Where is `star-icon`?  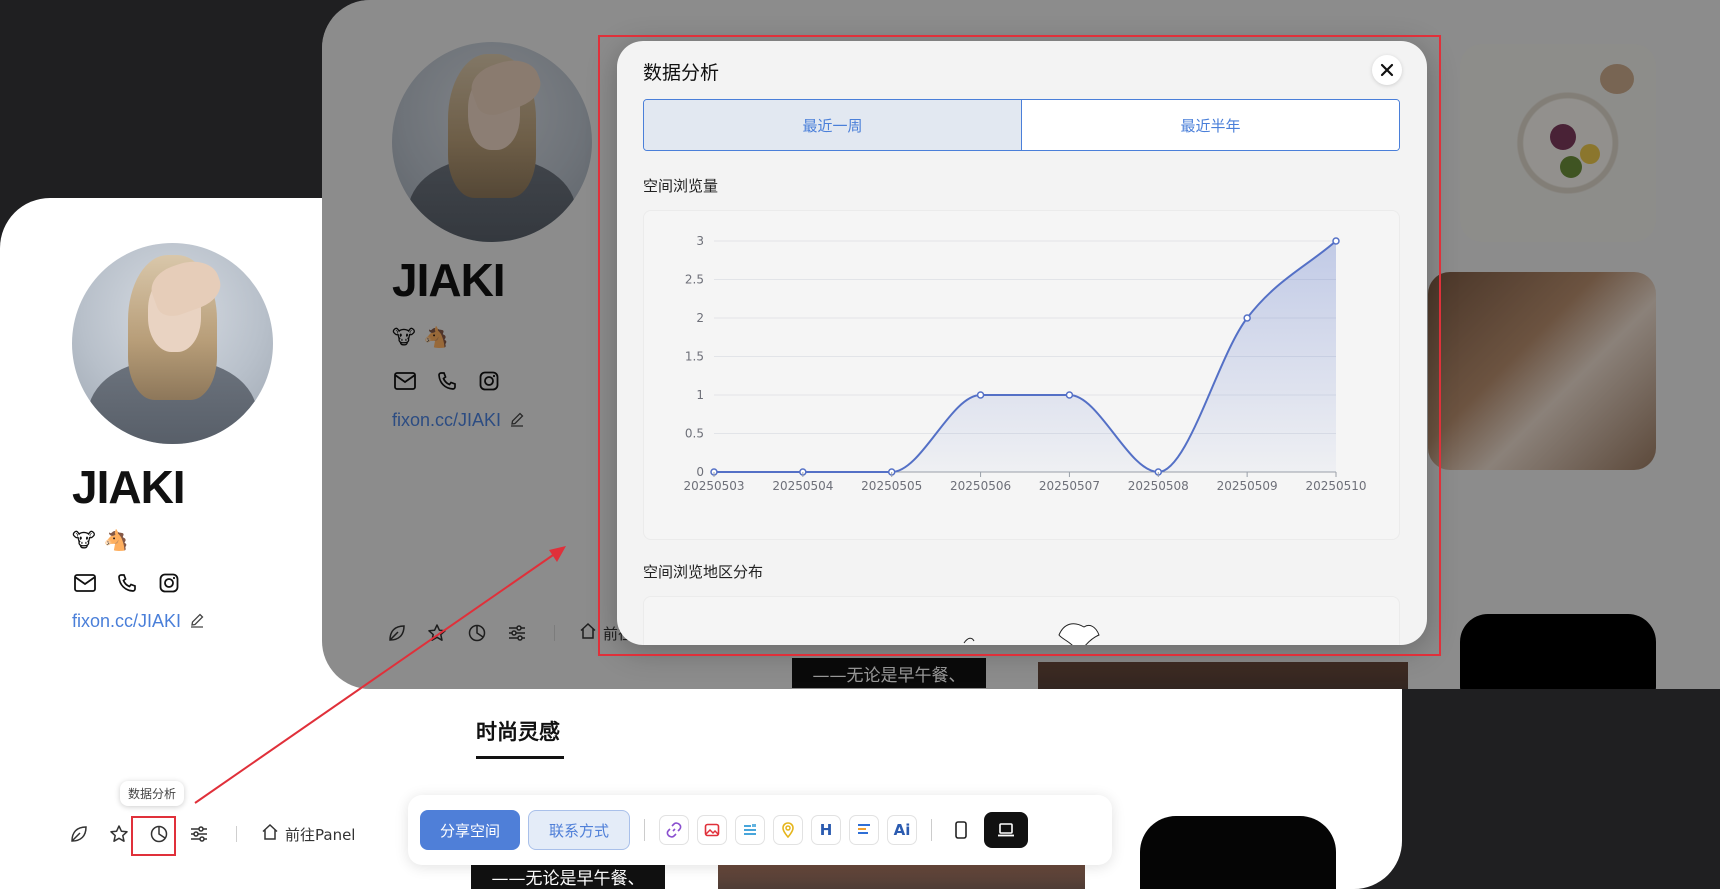 star-icon is located at coordinates (119, 834).